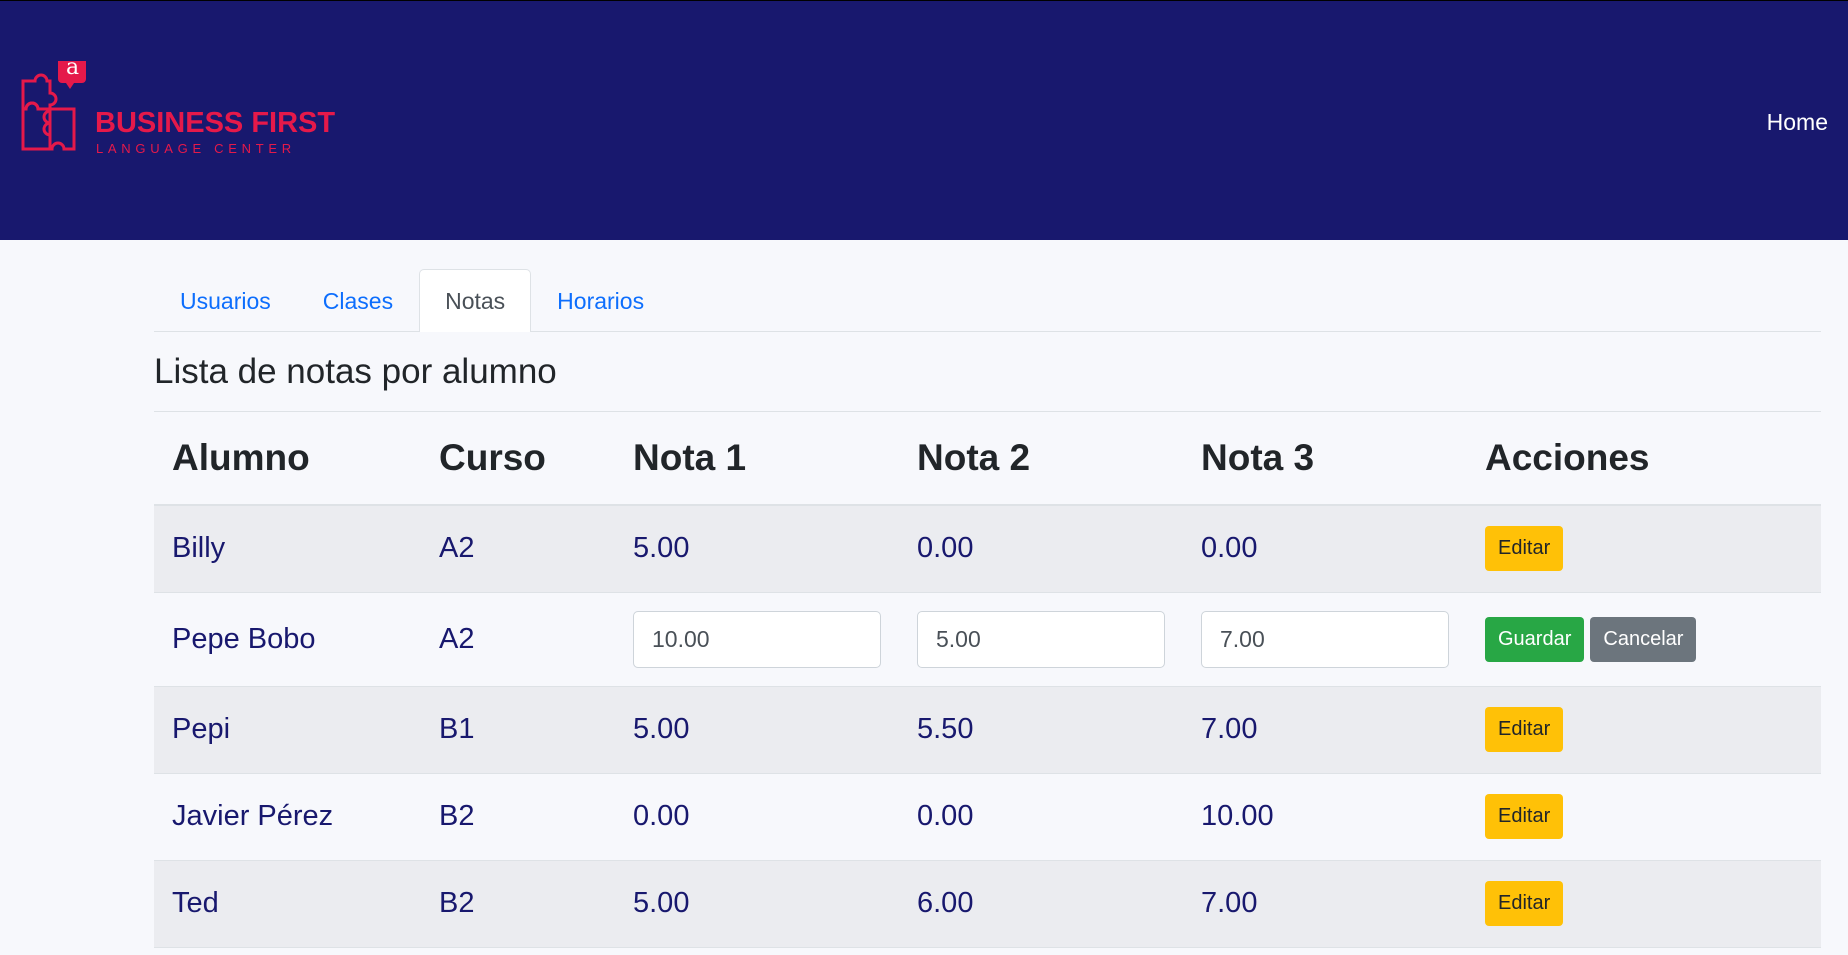 Image resolution: width=1848 pixels, height=955 pixels. Describe the element at coordinates (1041, 459) in the screenshot. I see `column-header-nota2: Nota 2` at that location.